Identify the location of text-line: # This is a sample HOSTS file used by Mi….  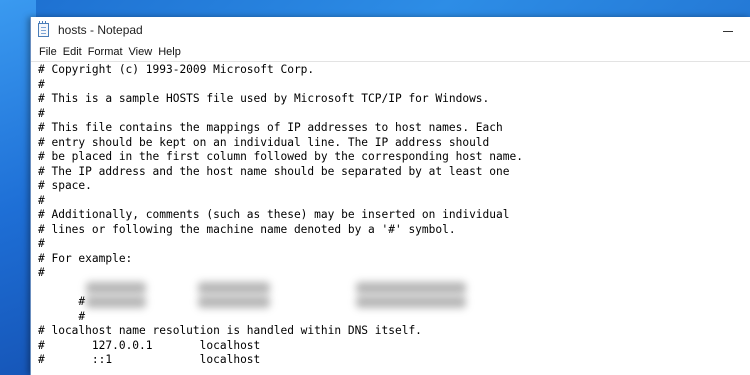
(264, 98).